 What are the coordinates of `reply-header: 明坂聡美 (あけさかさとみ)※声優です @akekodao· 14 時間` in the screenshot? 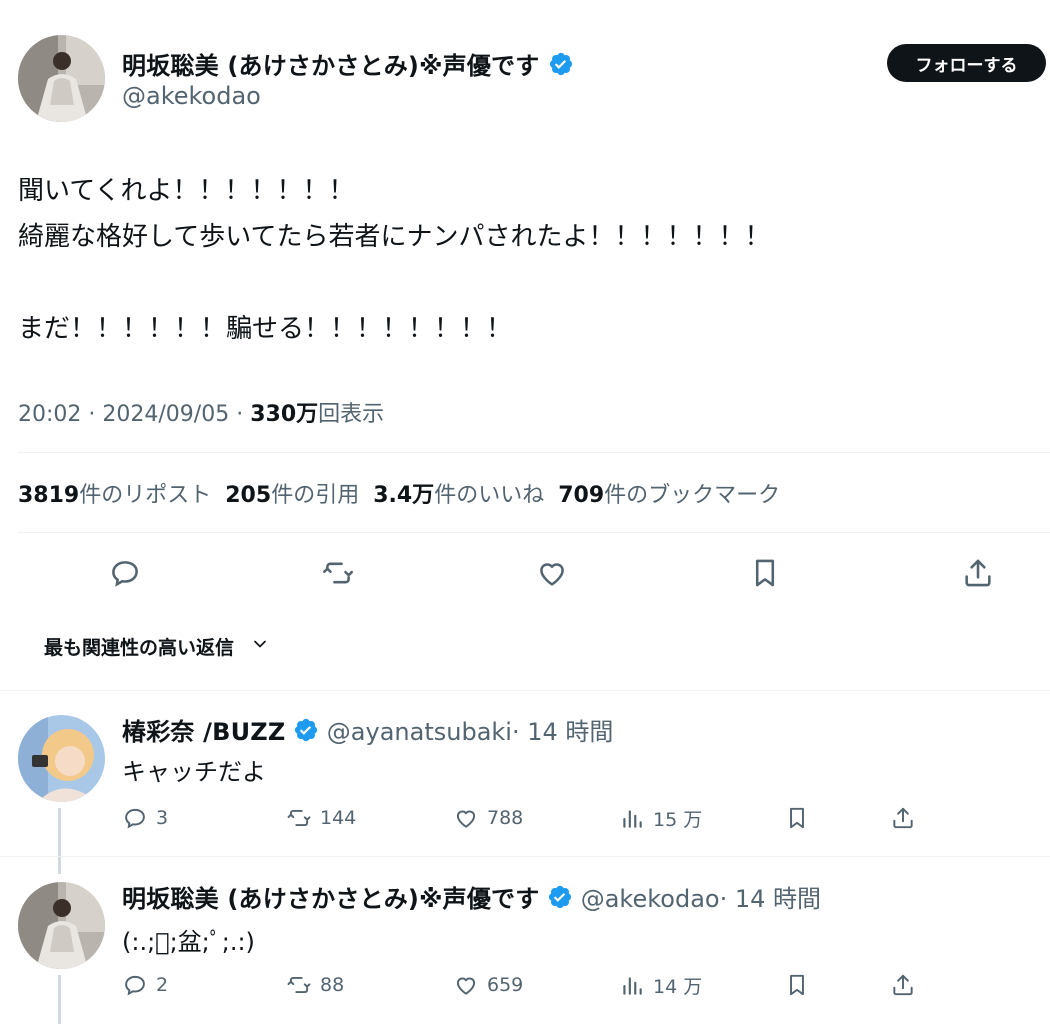 It's located at (471, 897).